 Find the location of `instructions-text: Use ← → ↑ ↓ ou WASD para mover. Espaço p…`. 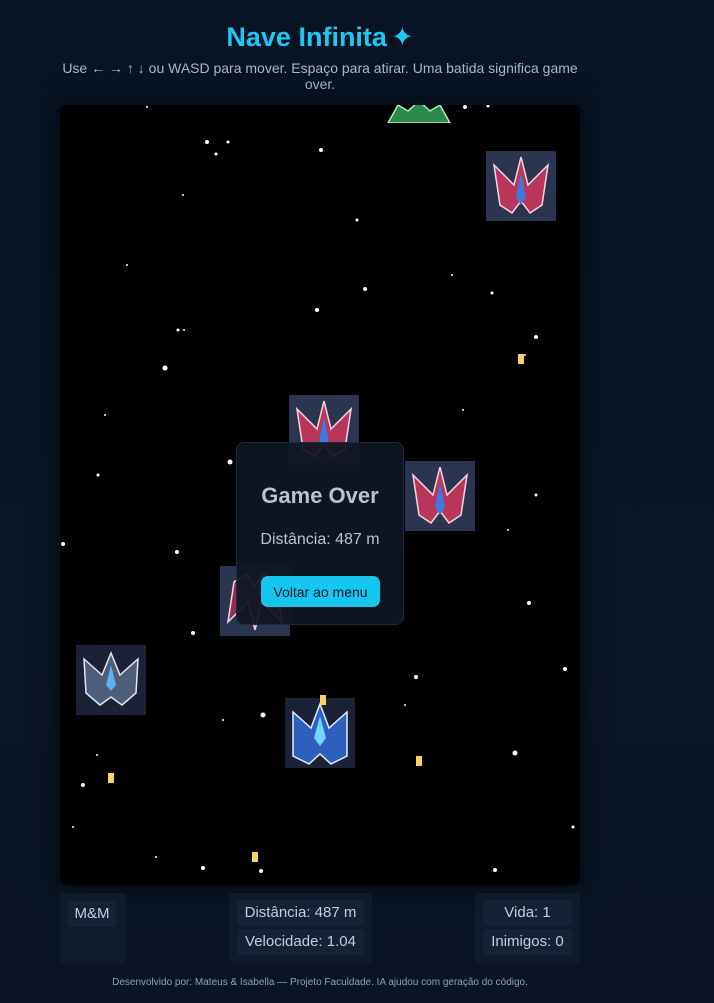

instructions-text: Use ← → ↑ ↓ ou WASD para mover. Espaço p… is located at coordinates (320, 76).